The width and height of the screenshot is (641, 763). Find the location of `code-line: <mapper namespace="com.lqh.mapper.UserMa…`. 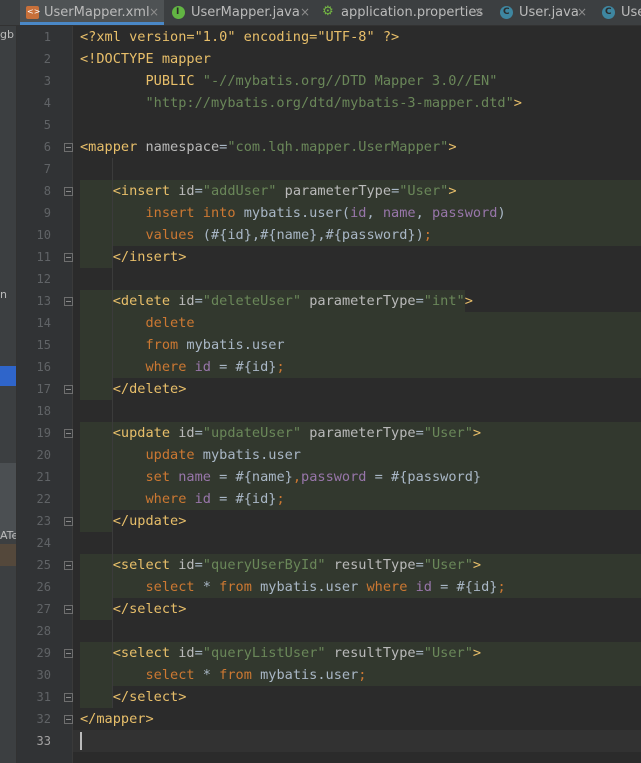

code-line: <mapper namespace="com.lqh.mapper.UserMa… is located at coordinates (268, 147).